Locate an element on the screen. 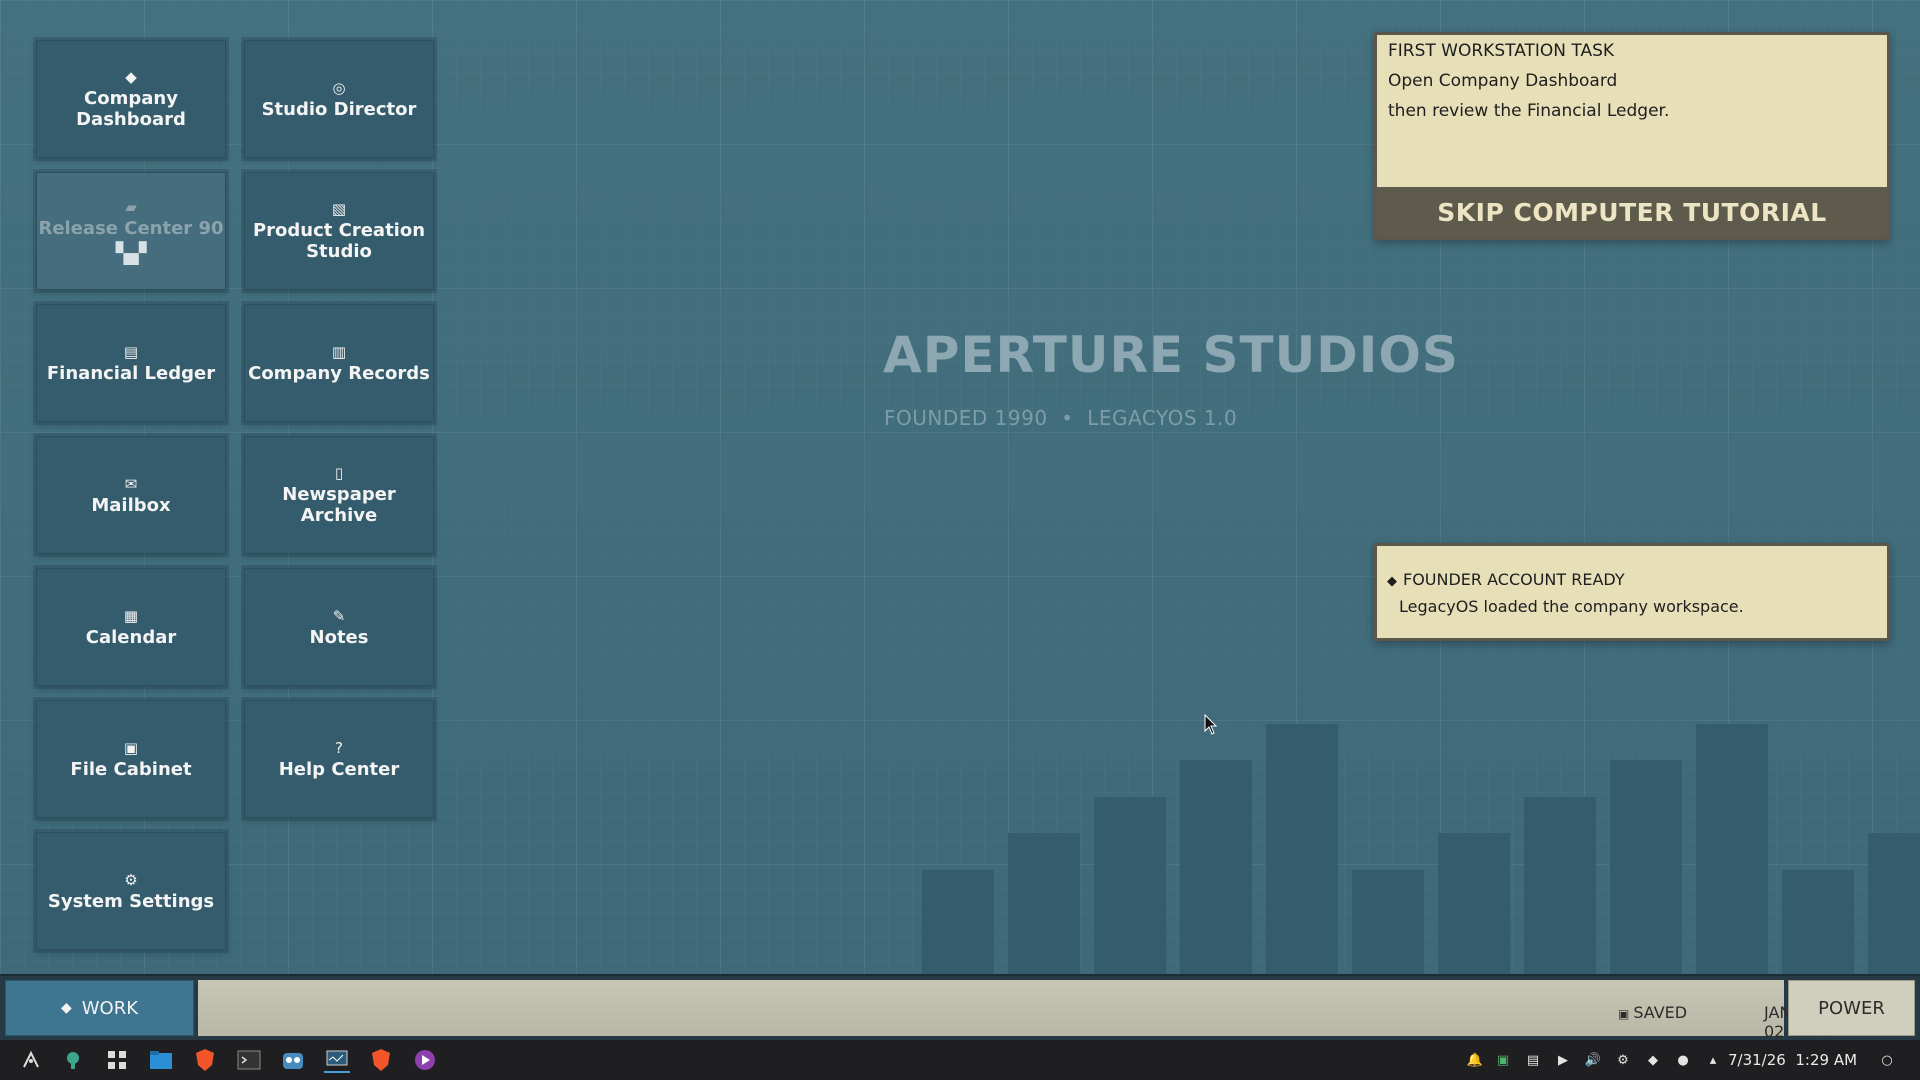 The height and width of the screenshot is (1080, 1920). saved-label: SAVED is located at coordinates (1660, 1012).